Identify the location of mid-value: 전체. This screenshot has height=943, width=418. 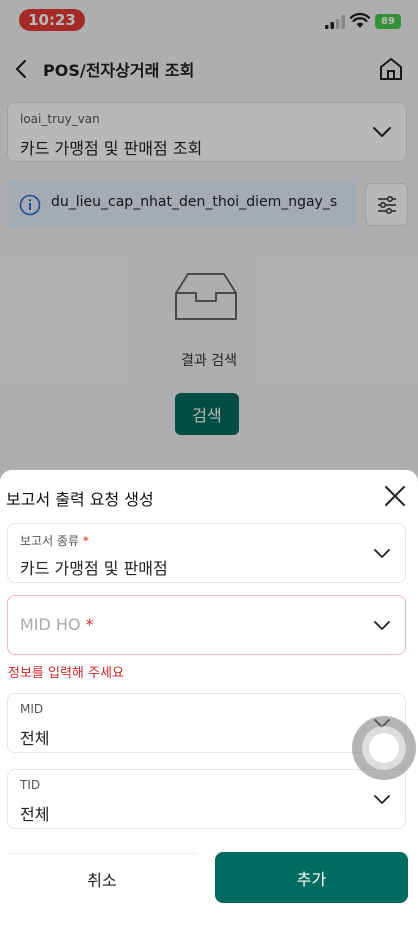
(35, 738).